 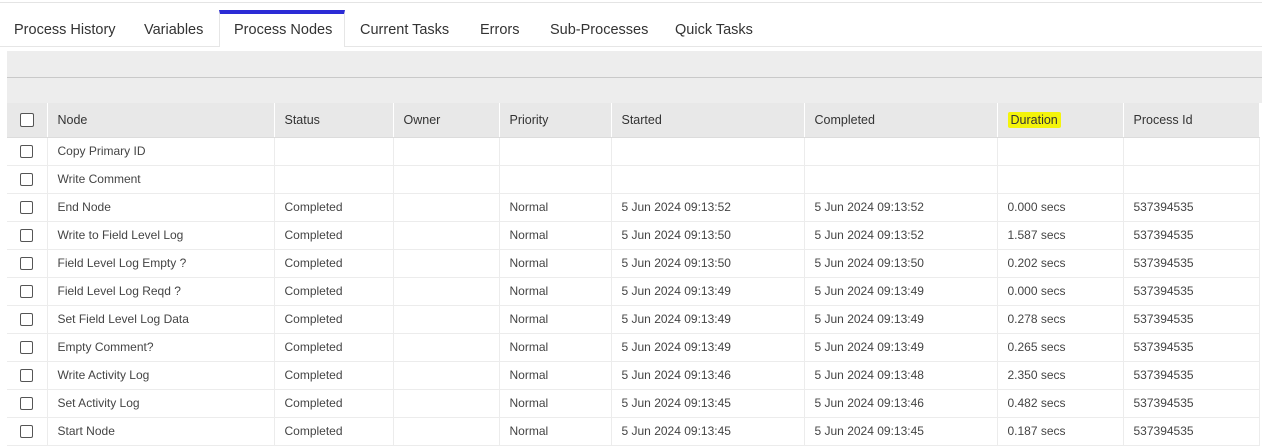 I want to click on cell-node: Copy Primary ID, so click(x=161, y=151).